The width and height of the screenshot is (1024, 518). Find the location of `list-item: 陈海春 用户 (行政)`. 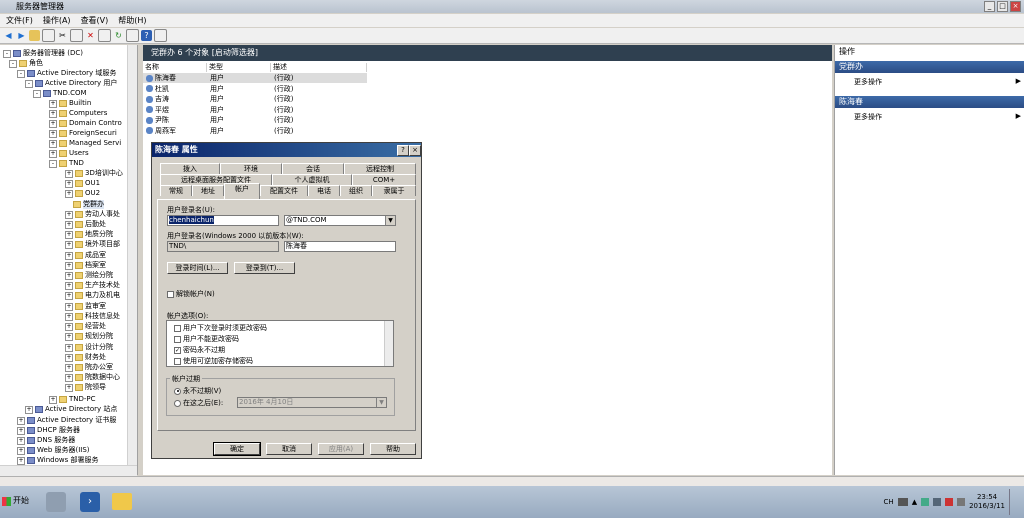

list-item: 陈海春 用户 (行政) is located at coordinates (255, 78).